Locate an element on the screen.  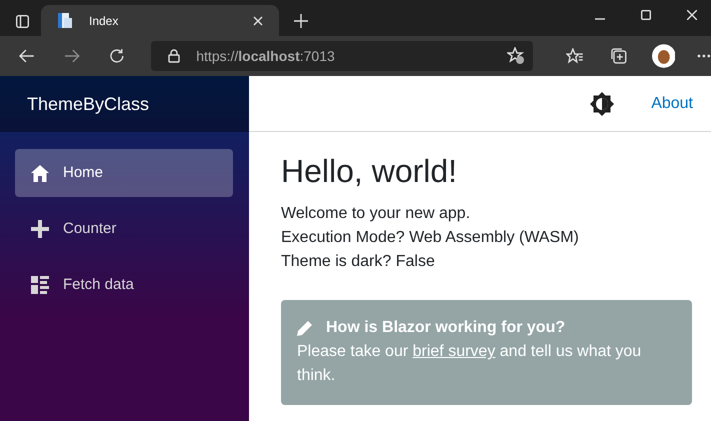
back-icon is located at coordinates (27, 56).